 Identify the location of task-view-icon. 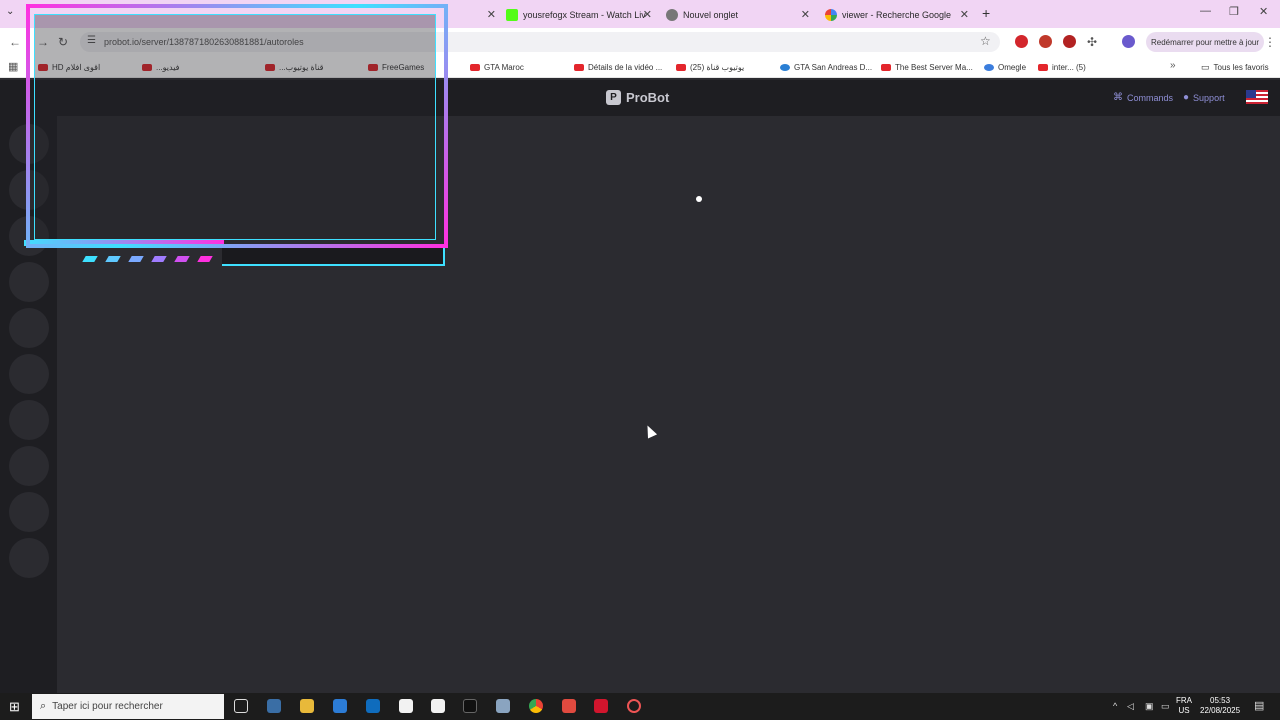
(241, 706).